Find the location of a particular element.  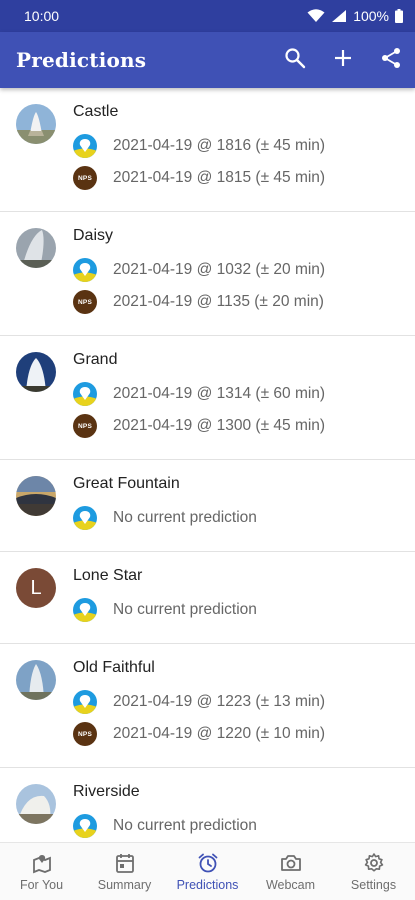

search-button is located at coordinates (295, 60).